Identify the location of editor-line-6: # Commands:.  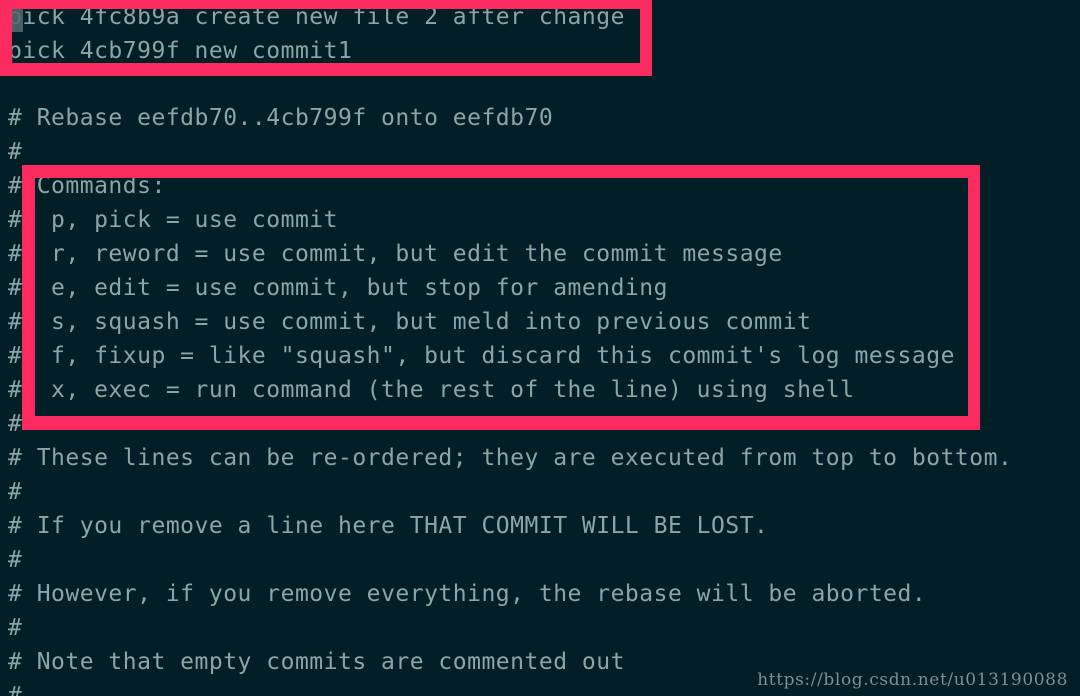
(87, 186).